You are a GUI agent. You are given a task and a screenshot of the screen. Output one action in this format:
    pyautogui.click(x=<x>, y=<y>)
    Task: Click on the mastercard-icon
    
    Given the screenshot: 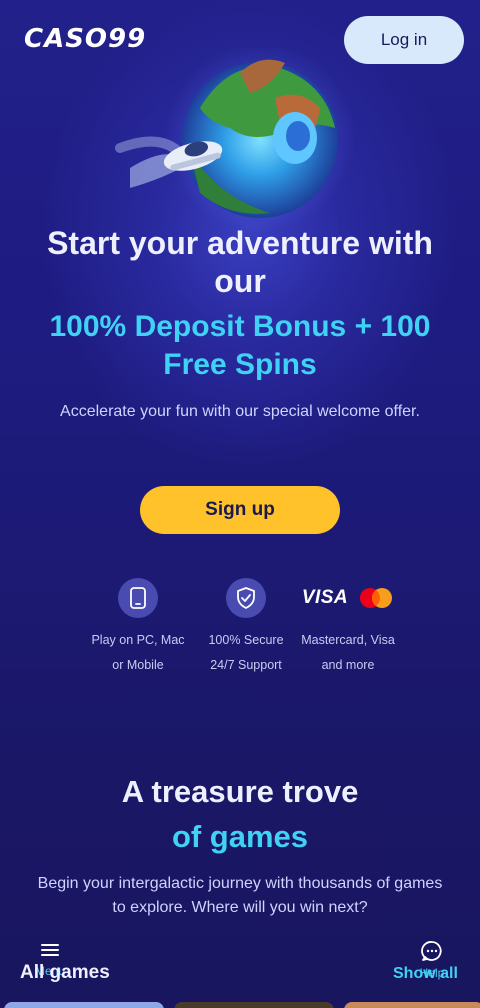 What is the action you would take?
    pyautogui.click(x=376, y=598)
    